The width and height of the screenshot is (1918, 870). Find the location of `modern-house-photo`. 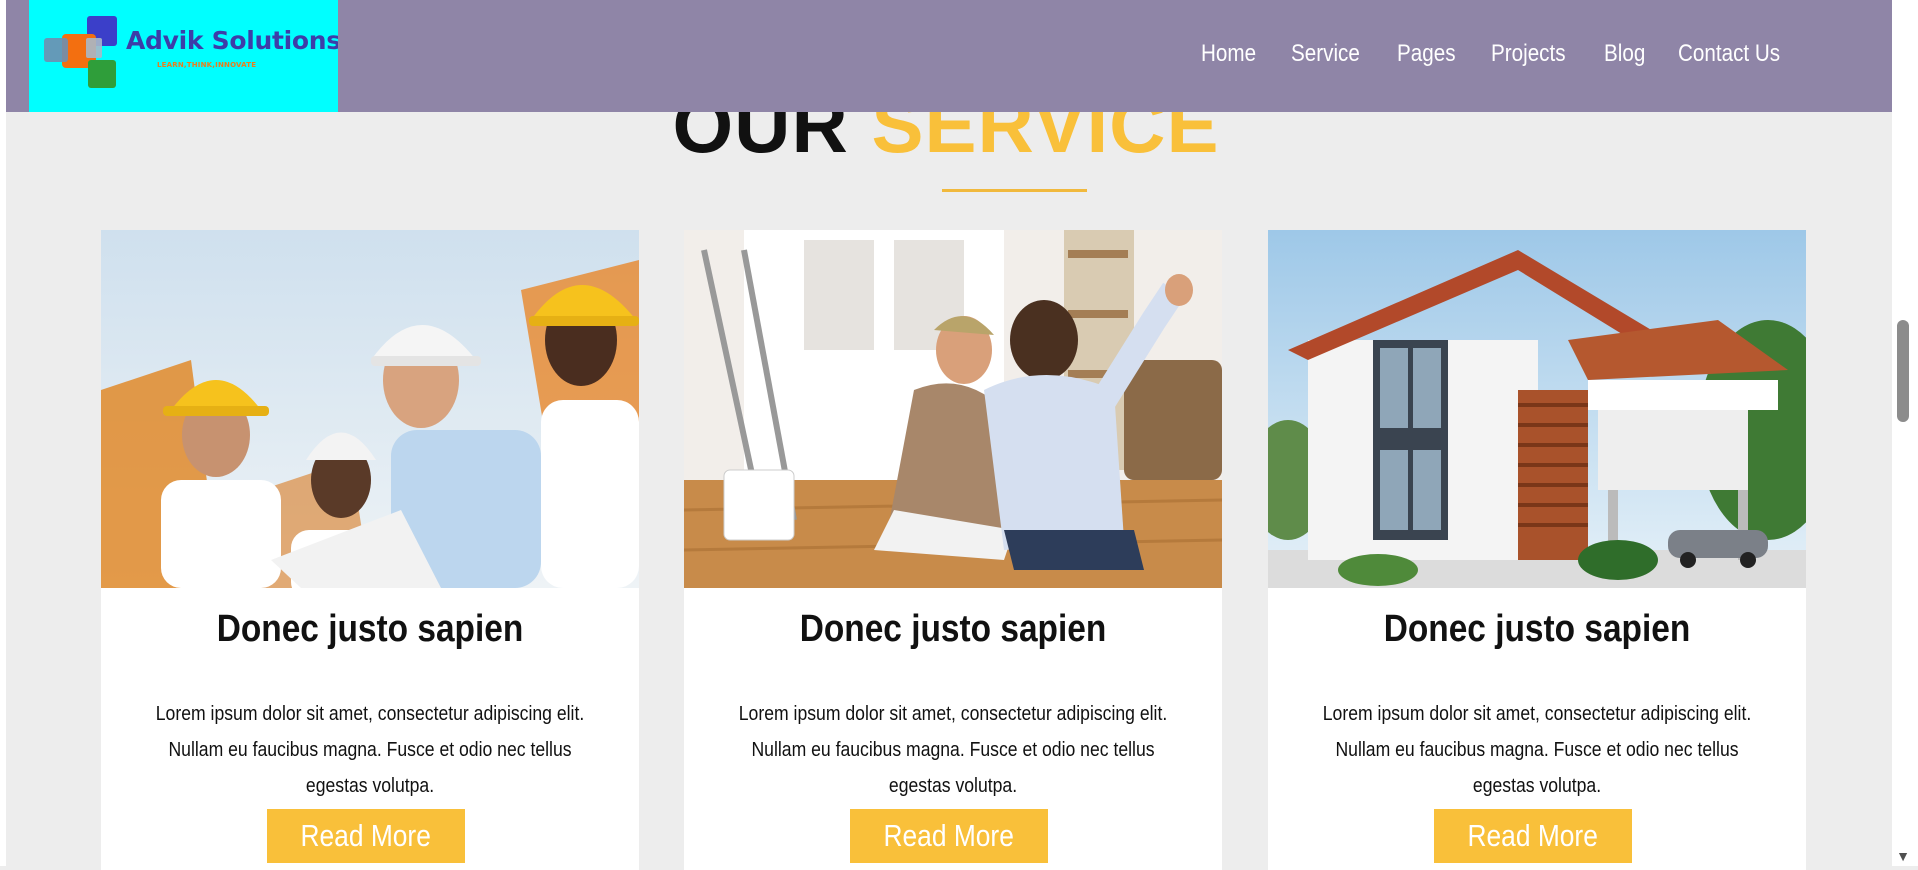

modern-house-photo is located at coordinates (1537, 409).